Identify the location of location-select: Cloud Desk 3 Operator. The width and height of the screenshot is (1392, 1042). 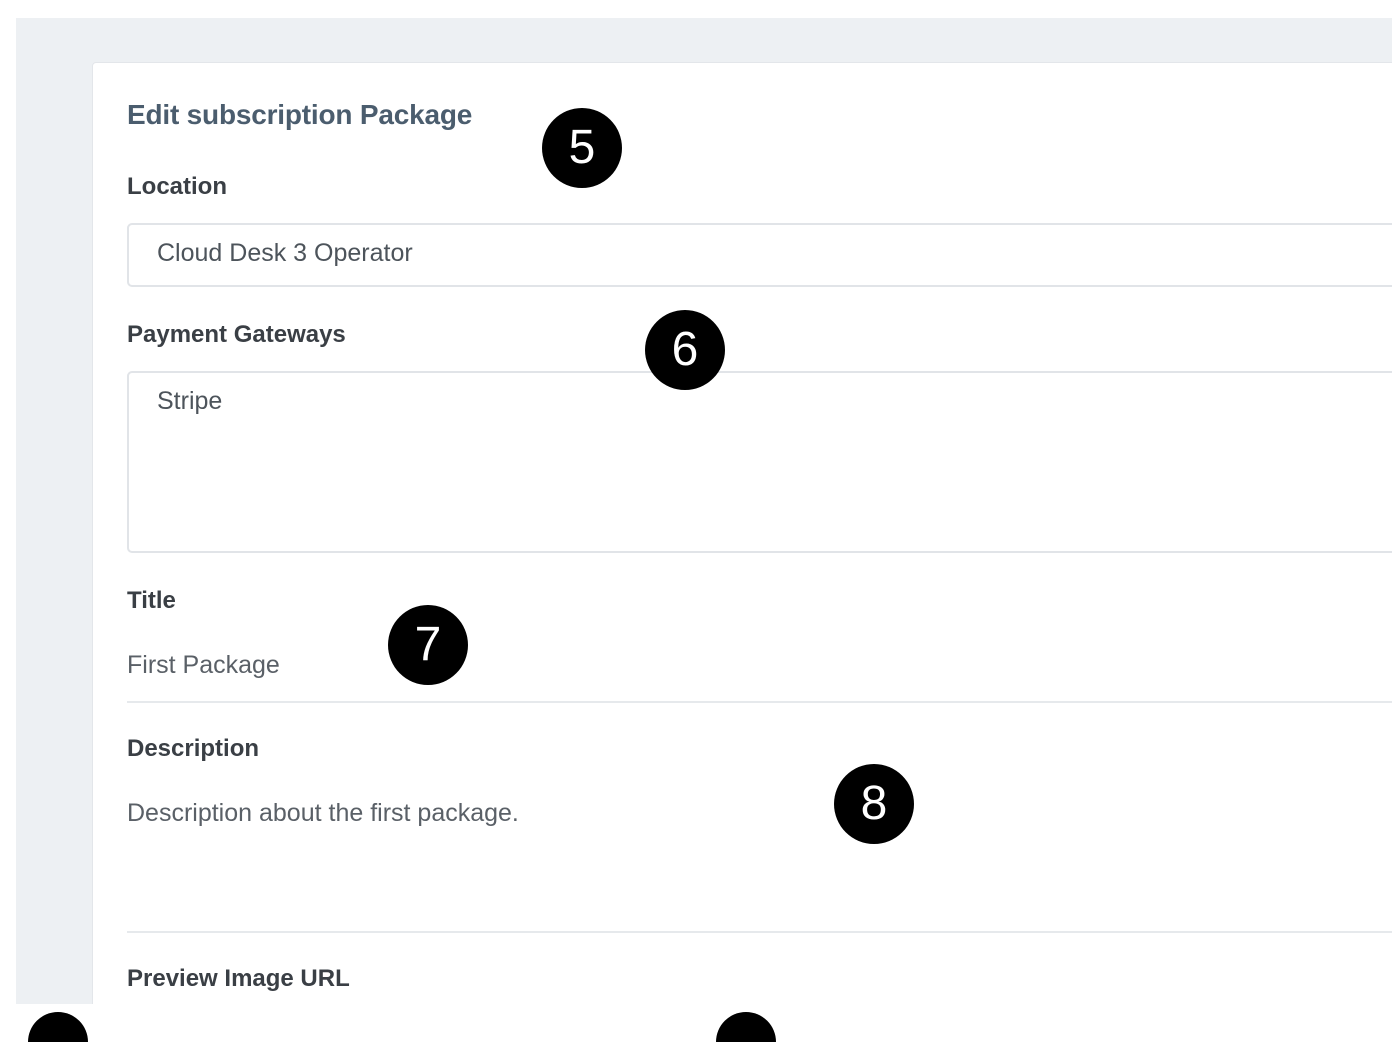
(759, 255).